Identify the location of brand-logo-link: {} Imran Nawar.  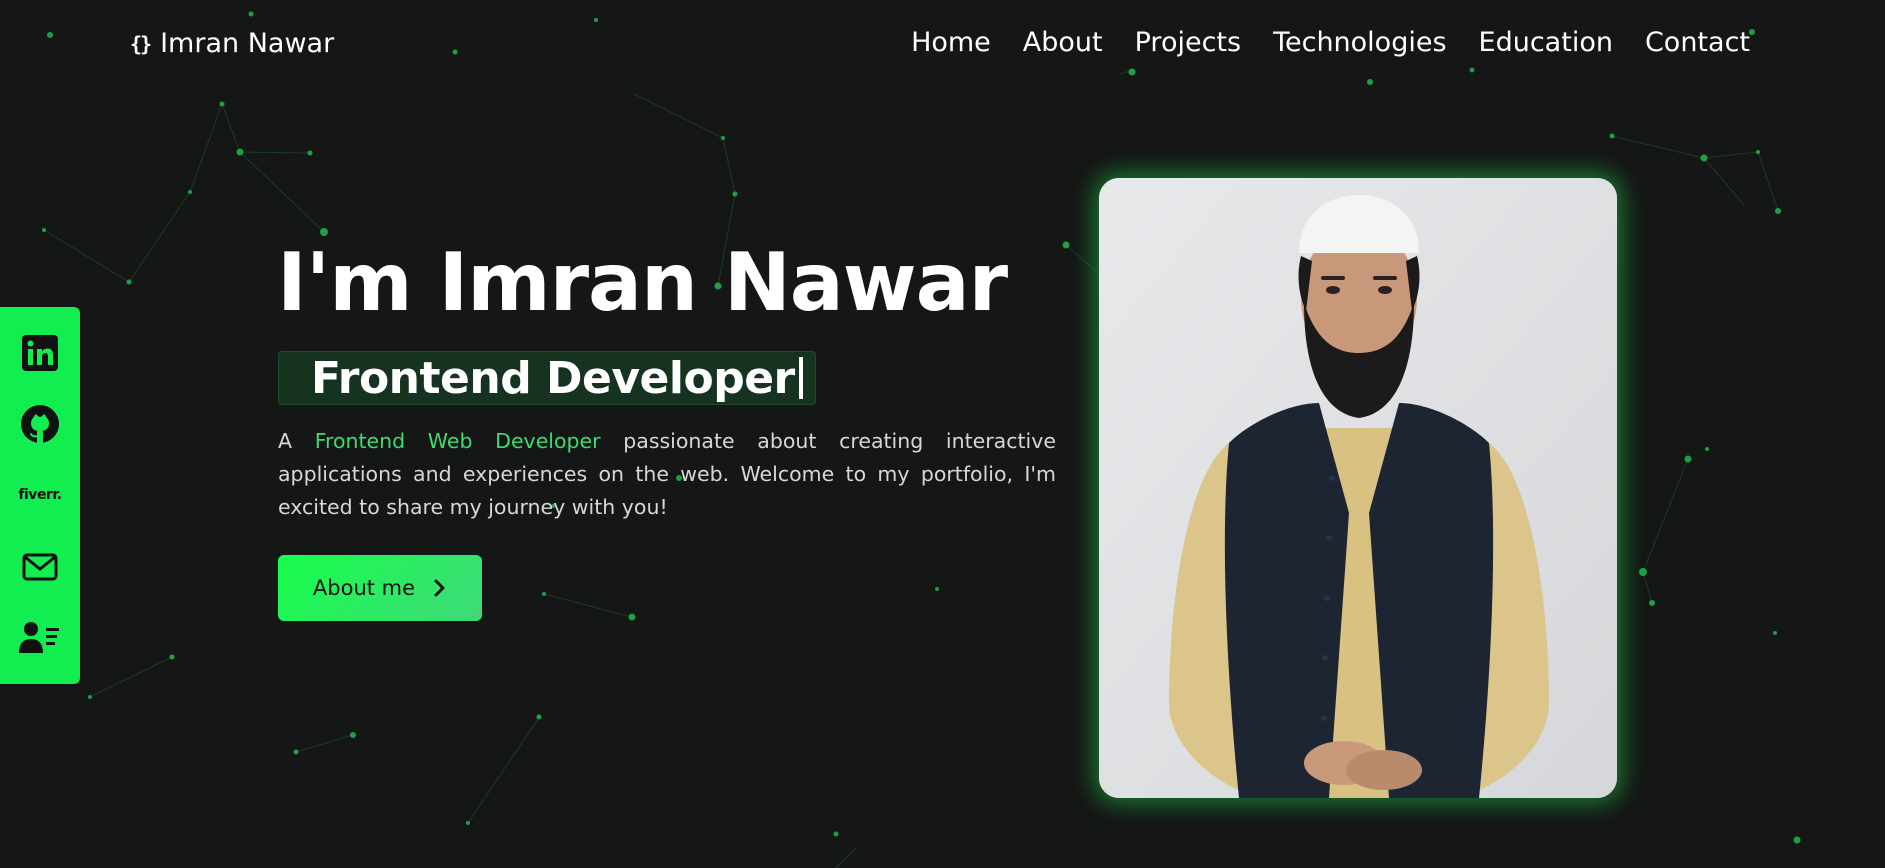
(232, 43).